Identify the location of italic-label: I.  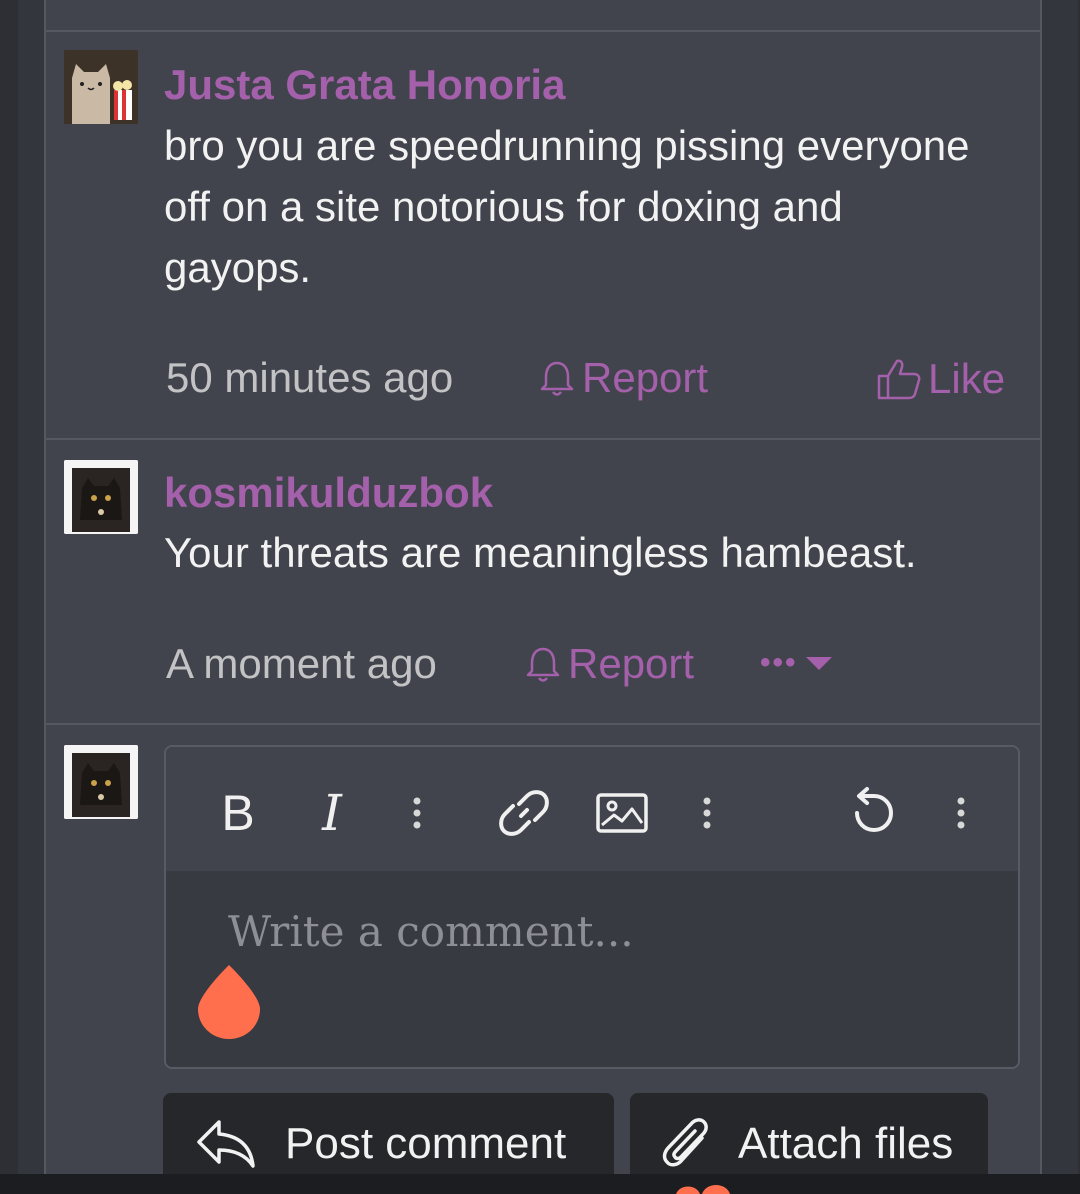
(332, 813).